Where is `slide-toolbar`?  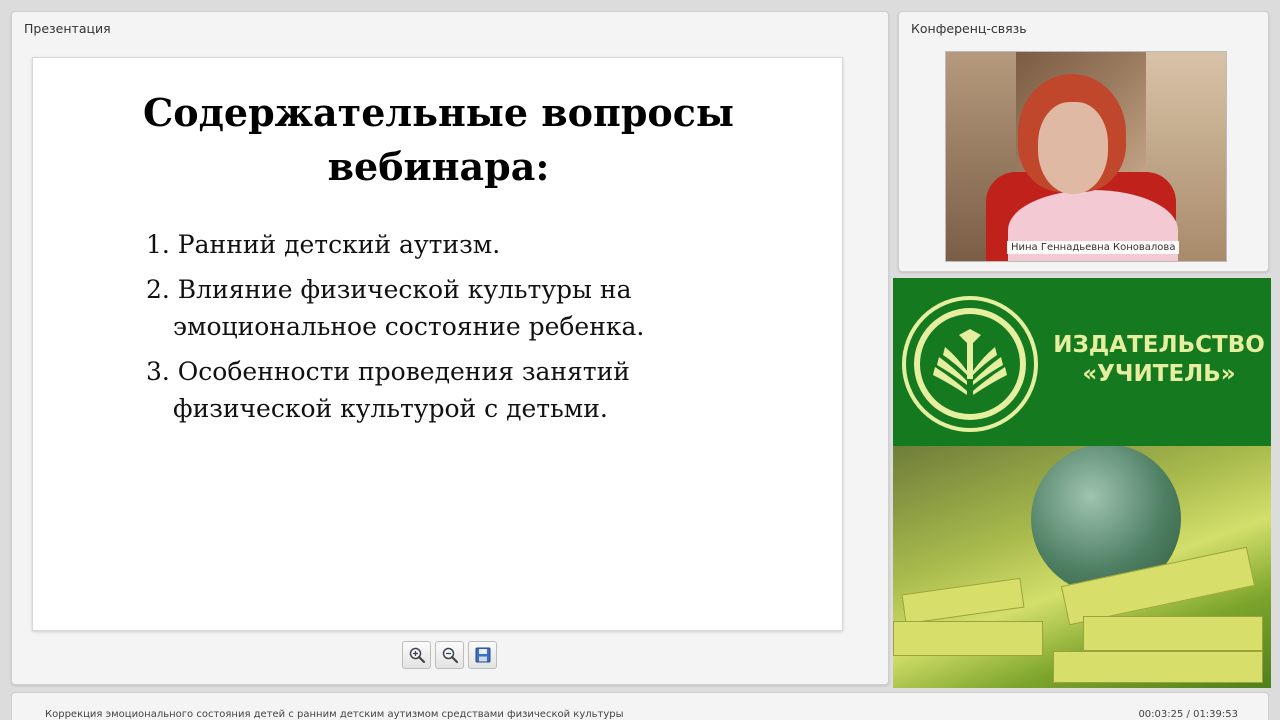 slide-toolbar is located at coordinates (449, 655).